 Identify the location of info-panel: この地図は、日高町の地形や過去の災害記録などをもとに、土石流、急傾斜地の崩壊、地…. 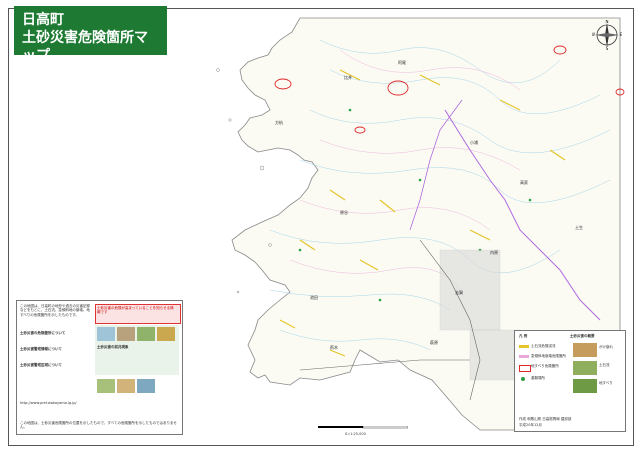
(99, 367).